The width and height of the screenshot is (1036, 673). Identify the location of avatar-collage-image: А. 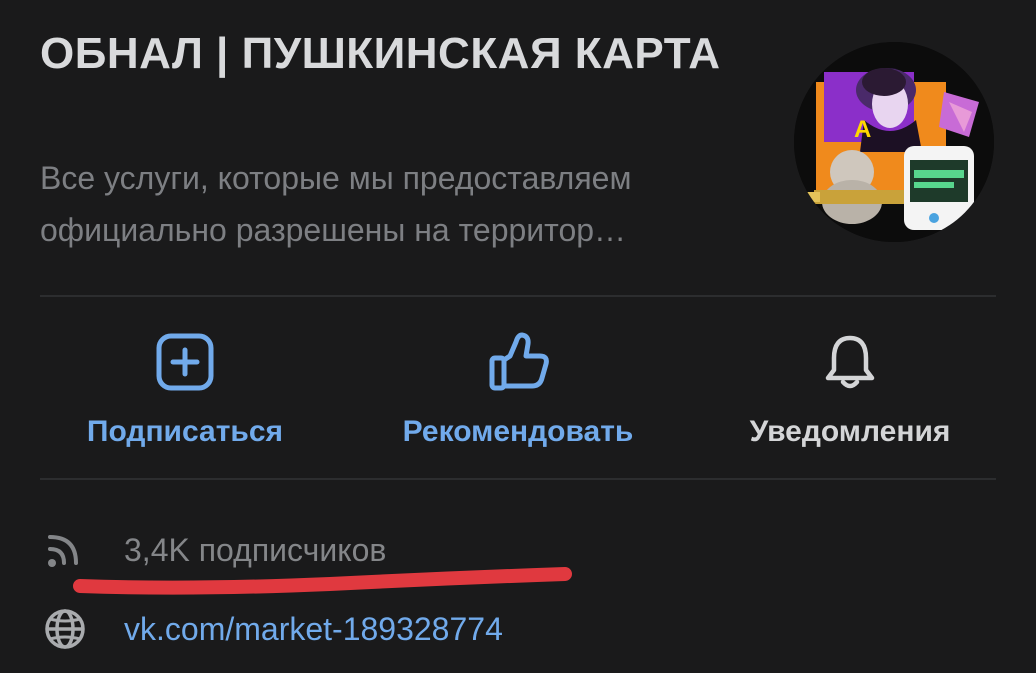
(894, 142).